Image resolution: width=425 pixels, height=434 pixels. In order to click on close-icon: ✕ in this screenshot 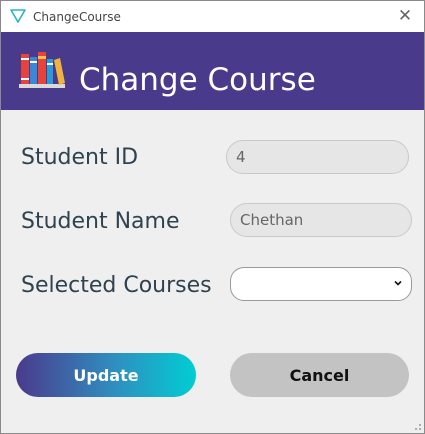, I will do `click(405, 16)`.